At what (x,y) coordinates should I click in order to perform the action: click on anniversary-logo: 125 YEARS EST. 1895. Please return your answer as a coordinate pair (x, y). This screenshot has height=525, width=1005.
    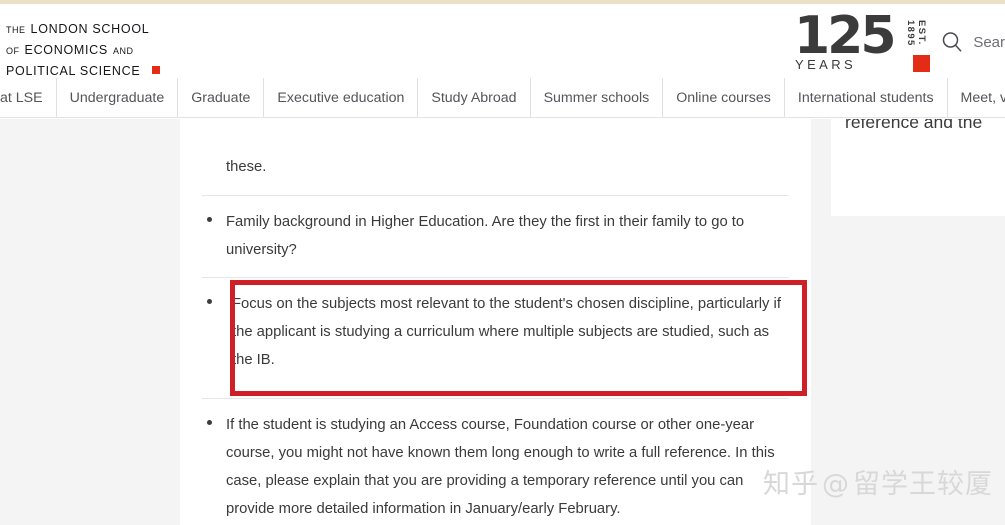
    Looking at the image, I should click on (862, 40).